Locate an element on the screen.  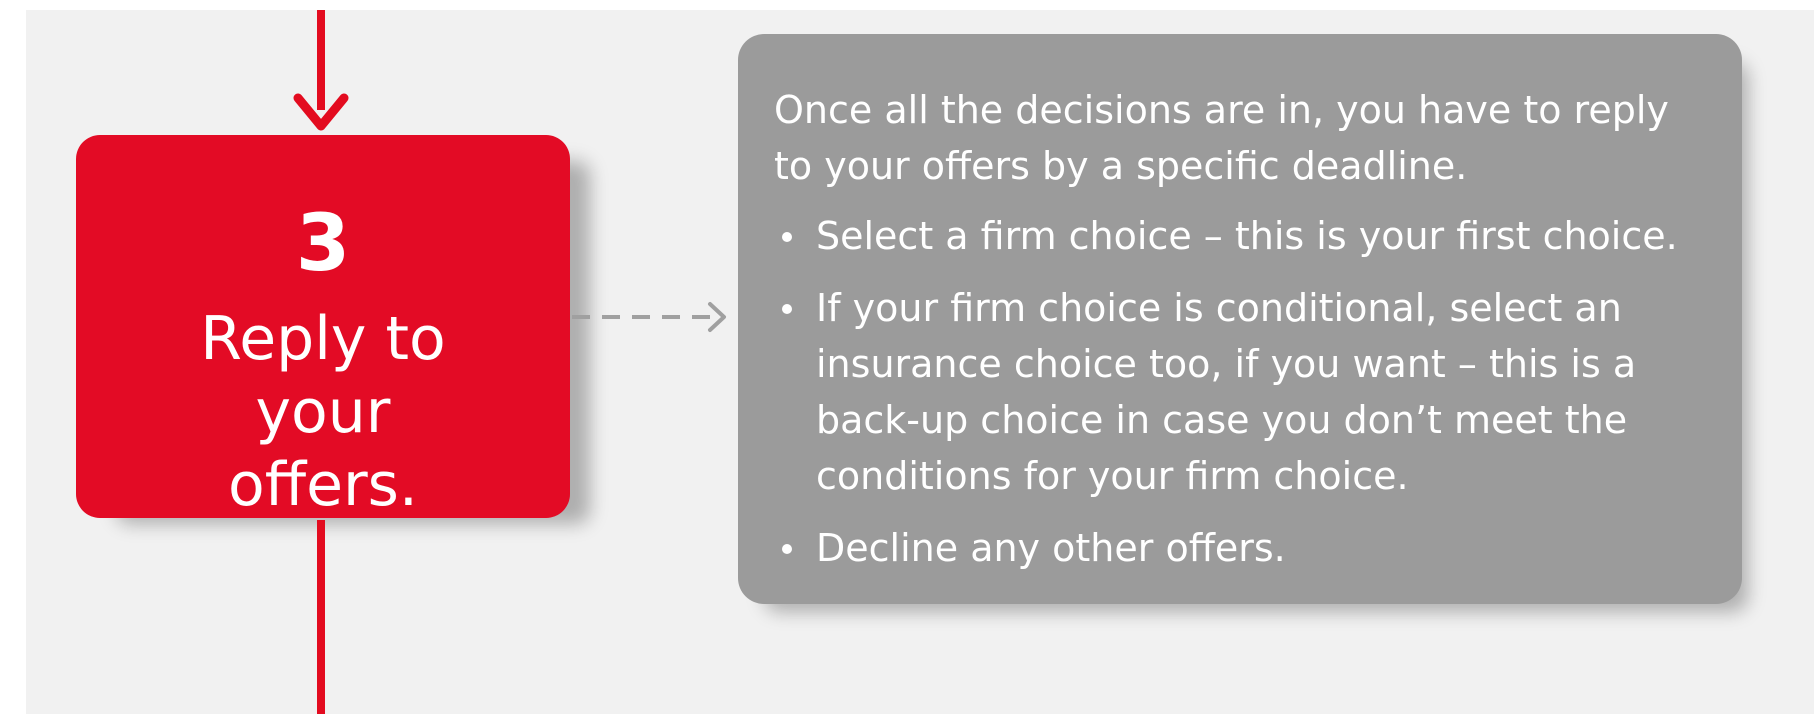
step-title: Reply to your offers. is located at coordinates (323, 412).